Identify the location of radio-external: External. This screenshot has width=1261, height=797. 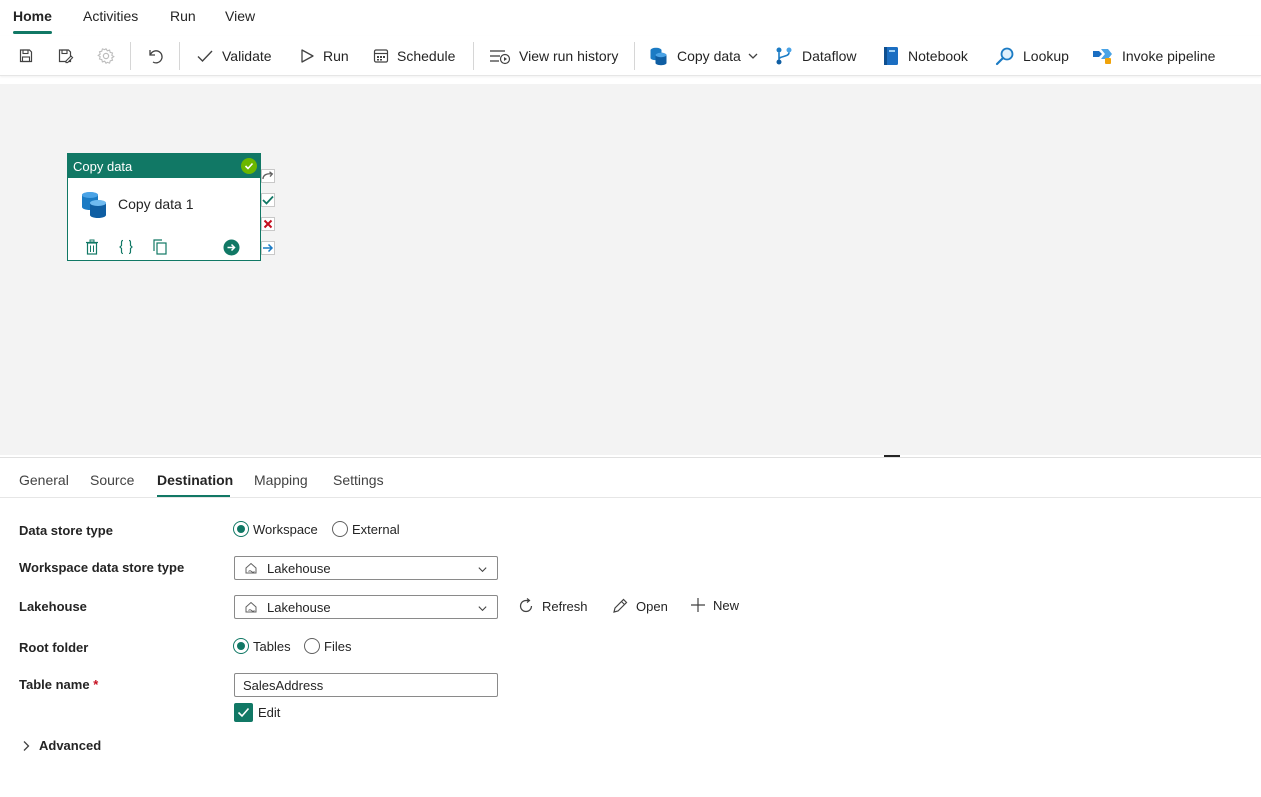
(366, 529).